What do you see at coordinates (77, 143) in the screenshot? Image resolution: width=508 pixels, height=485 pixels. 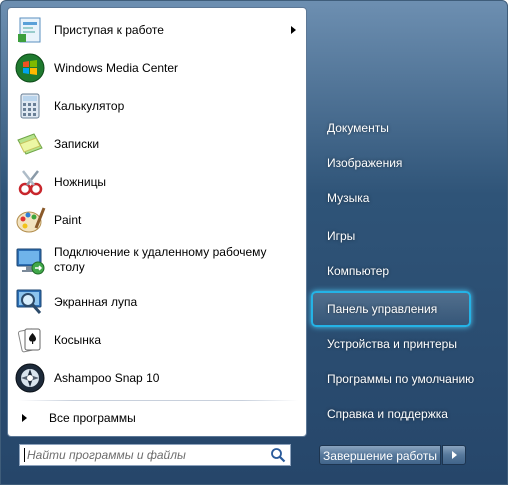 I see `program-label: Записки` at bounding box center [77, 143].